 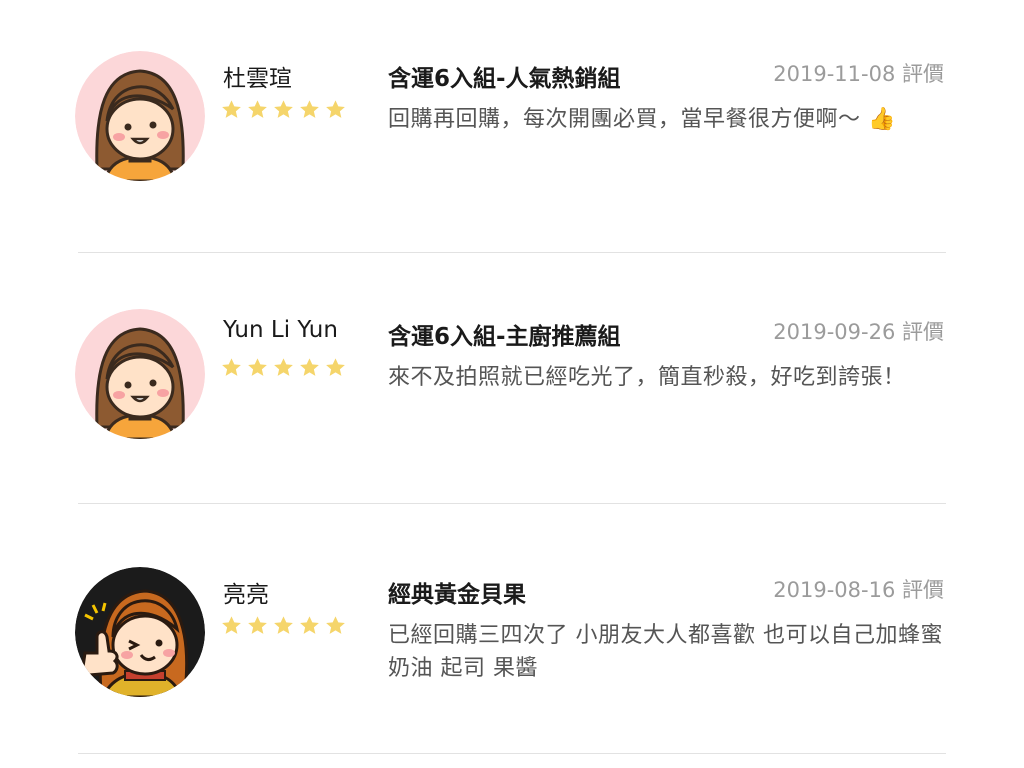 I want to click on reviewer-name: 杜雲瑄, so click(x=257, y=79).